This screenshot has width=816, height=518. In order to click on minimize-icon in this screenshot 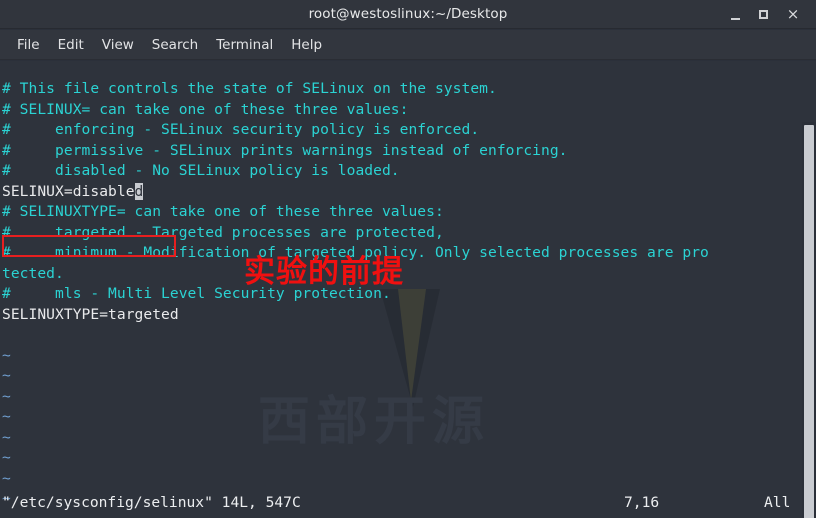, I will do `click(735, 18)`.